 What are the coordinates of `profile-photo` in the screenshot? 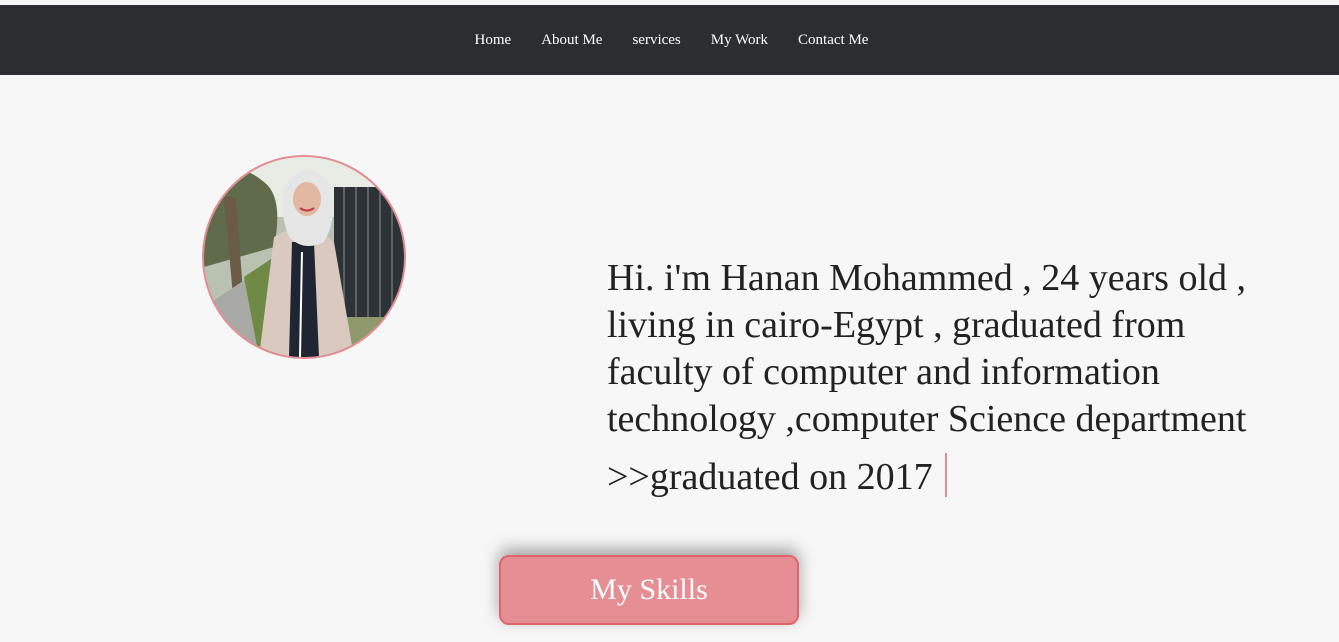 It's located at (304, 257).